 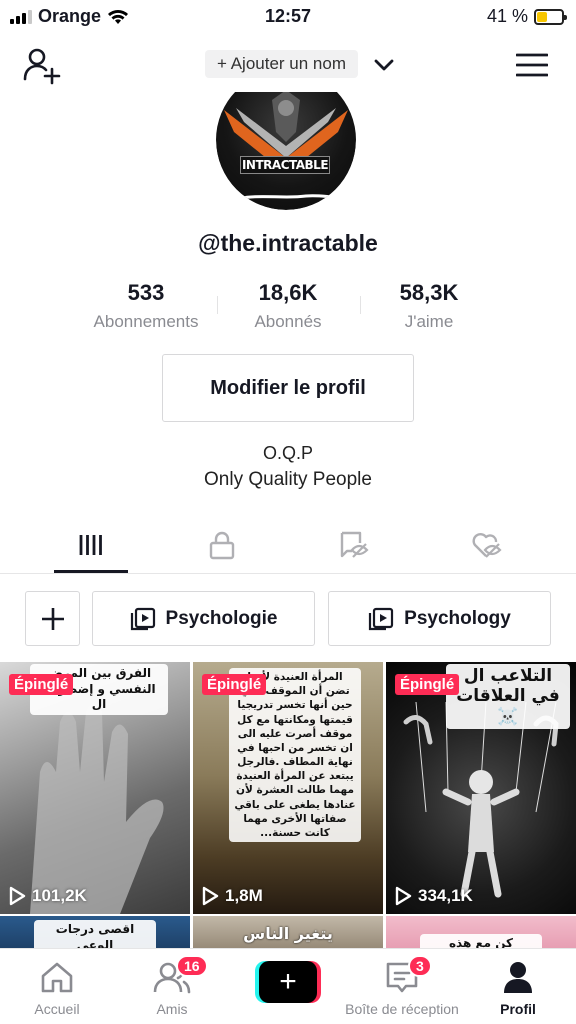 I want to click on carrier-name: Orange, so click(x=70, y=16).